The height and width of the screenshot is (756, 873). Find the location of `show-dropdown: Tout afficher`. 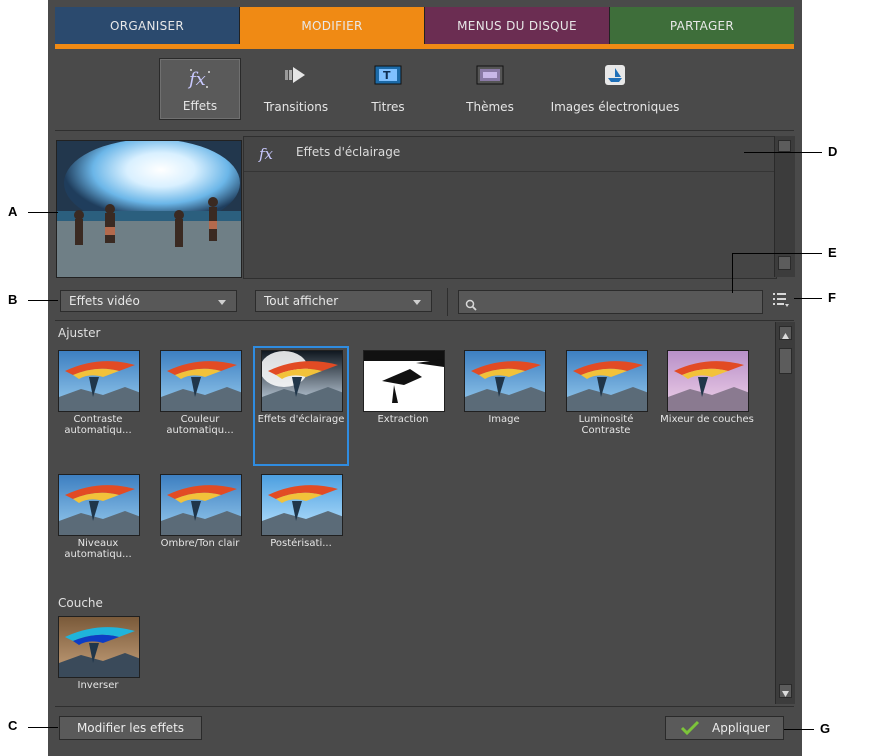

show-dropdown: Tout afficher is located at coordinates (343, 301).